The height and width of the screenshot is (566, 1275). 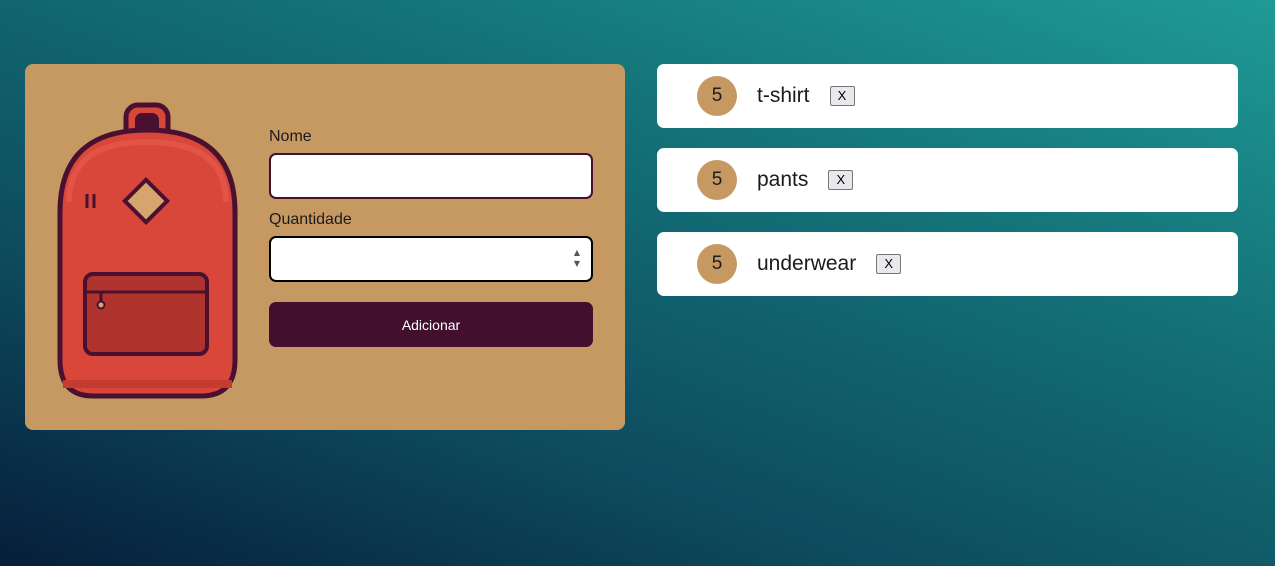 What do you see at coordinates (290, 136) in the screenshot?
I see `name-label: Nome` at bounding box center [290, 136].